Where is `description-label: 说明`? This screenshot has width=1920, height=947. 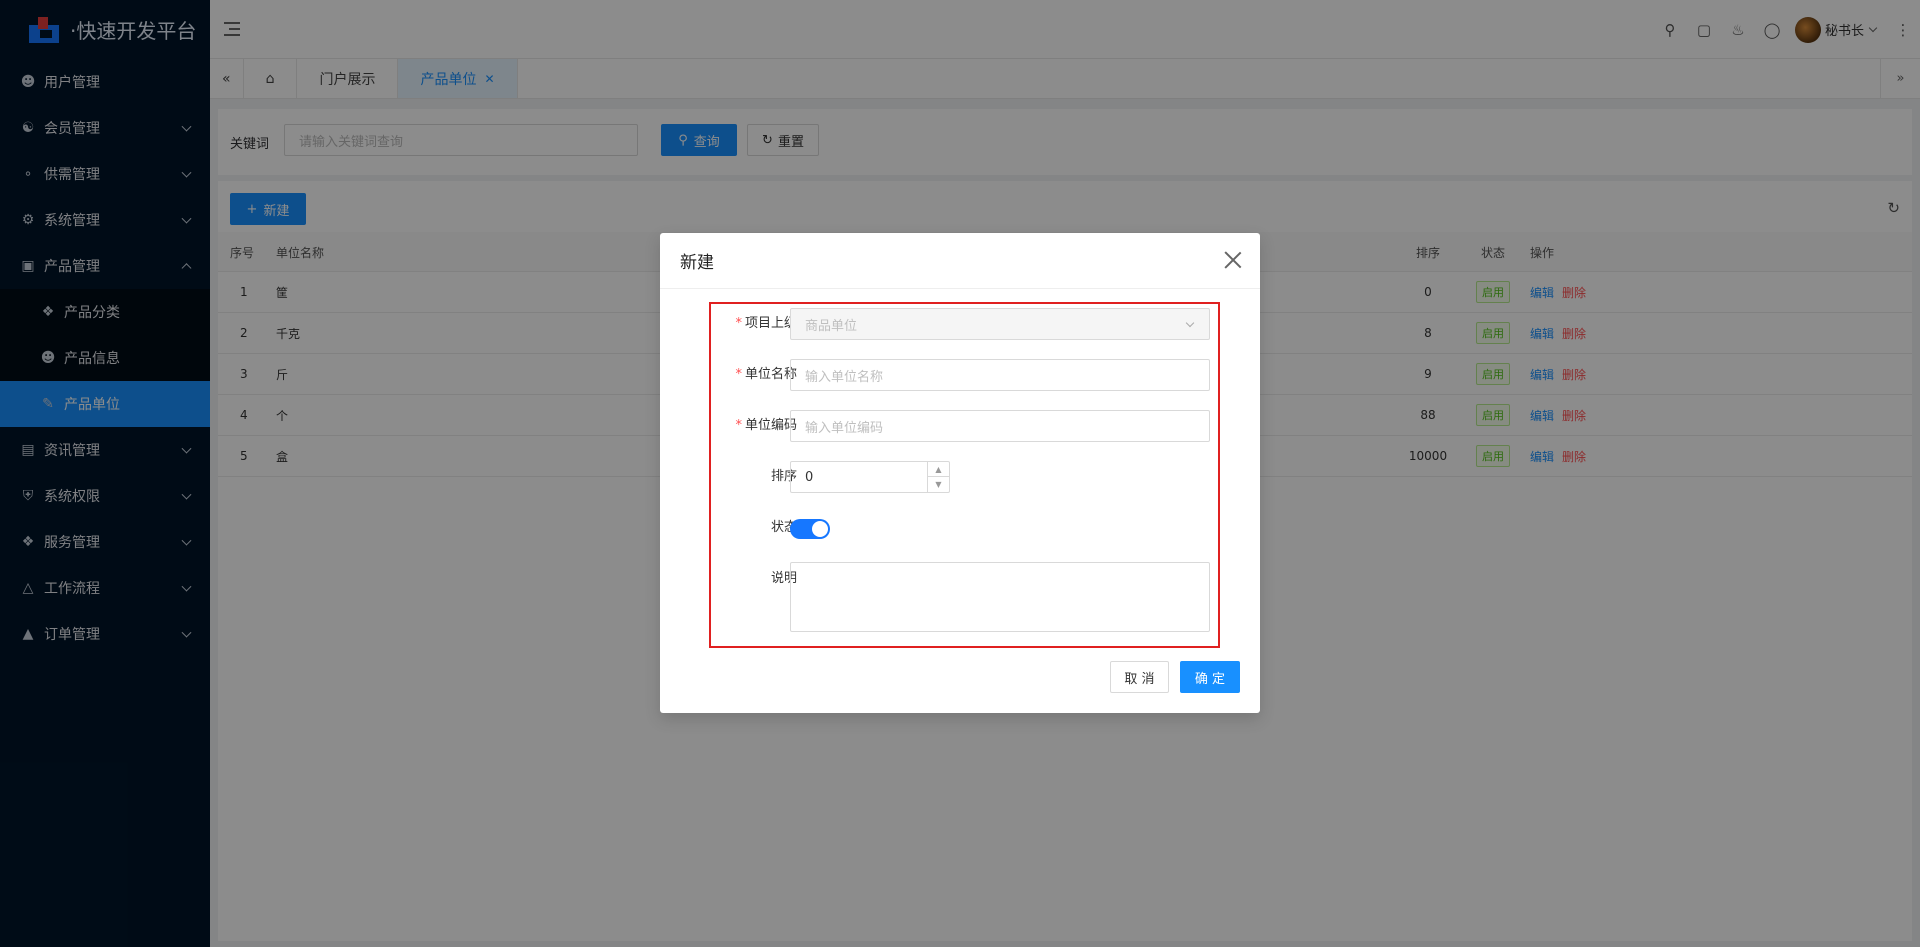
description-label: 说明 is located at coordinates (783, 578).